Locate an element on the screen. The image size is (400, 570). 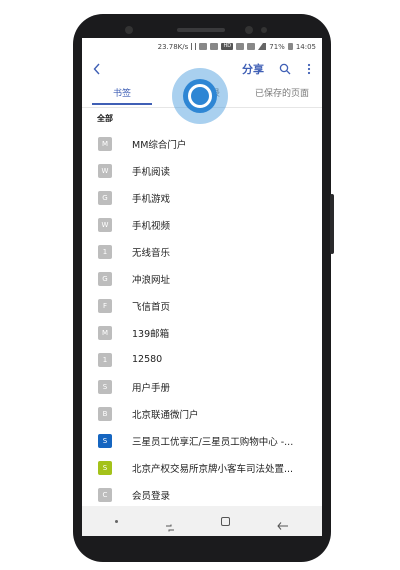
back-icon is located at coordinates (97, 69).